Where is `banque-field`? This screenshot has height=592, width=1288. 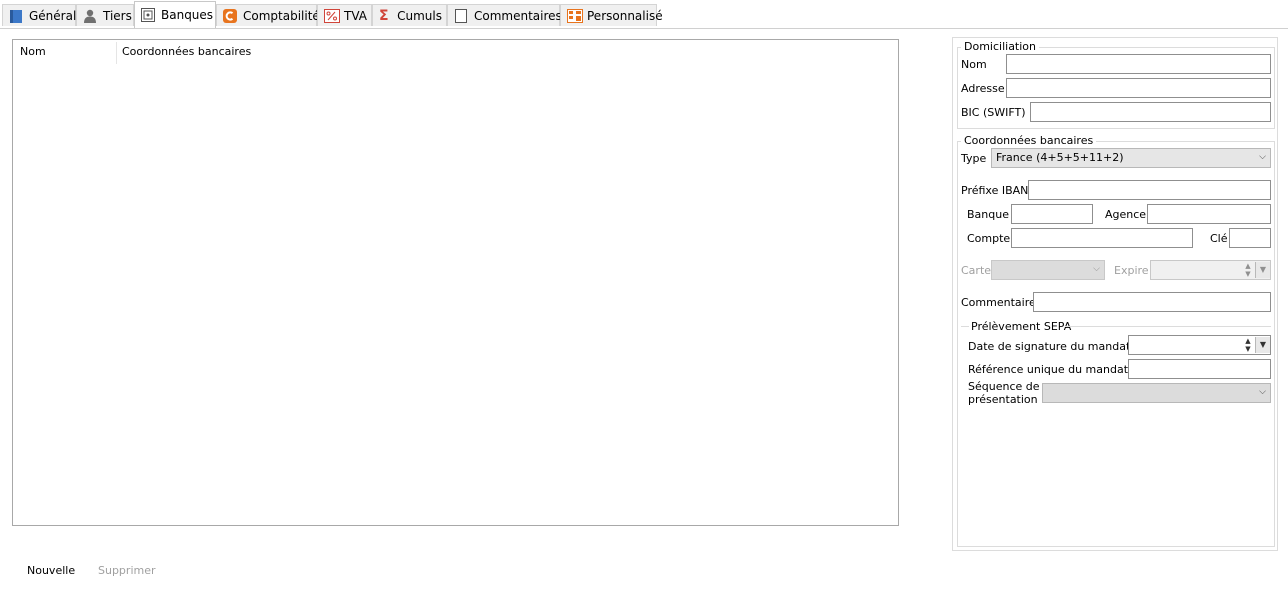 banque-field is located at coordinates (1052, 214).